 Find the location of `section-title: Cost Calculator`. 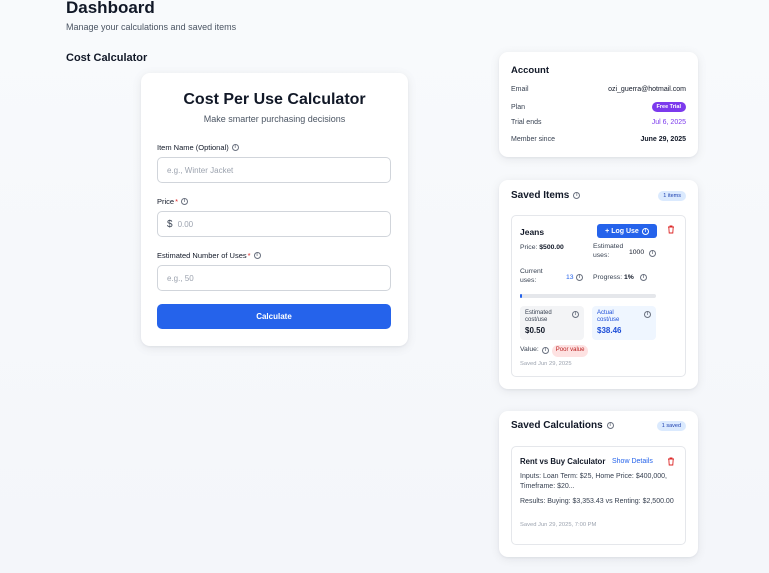

section-title: Cost Calculator is located at coordinates (107, 58).